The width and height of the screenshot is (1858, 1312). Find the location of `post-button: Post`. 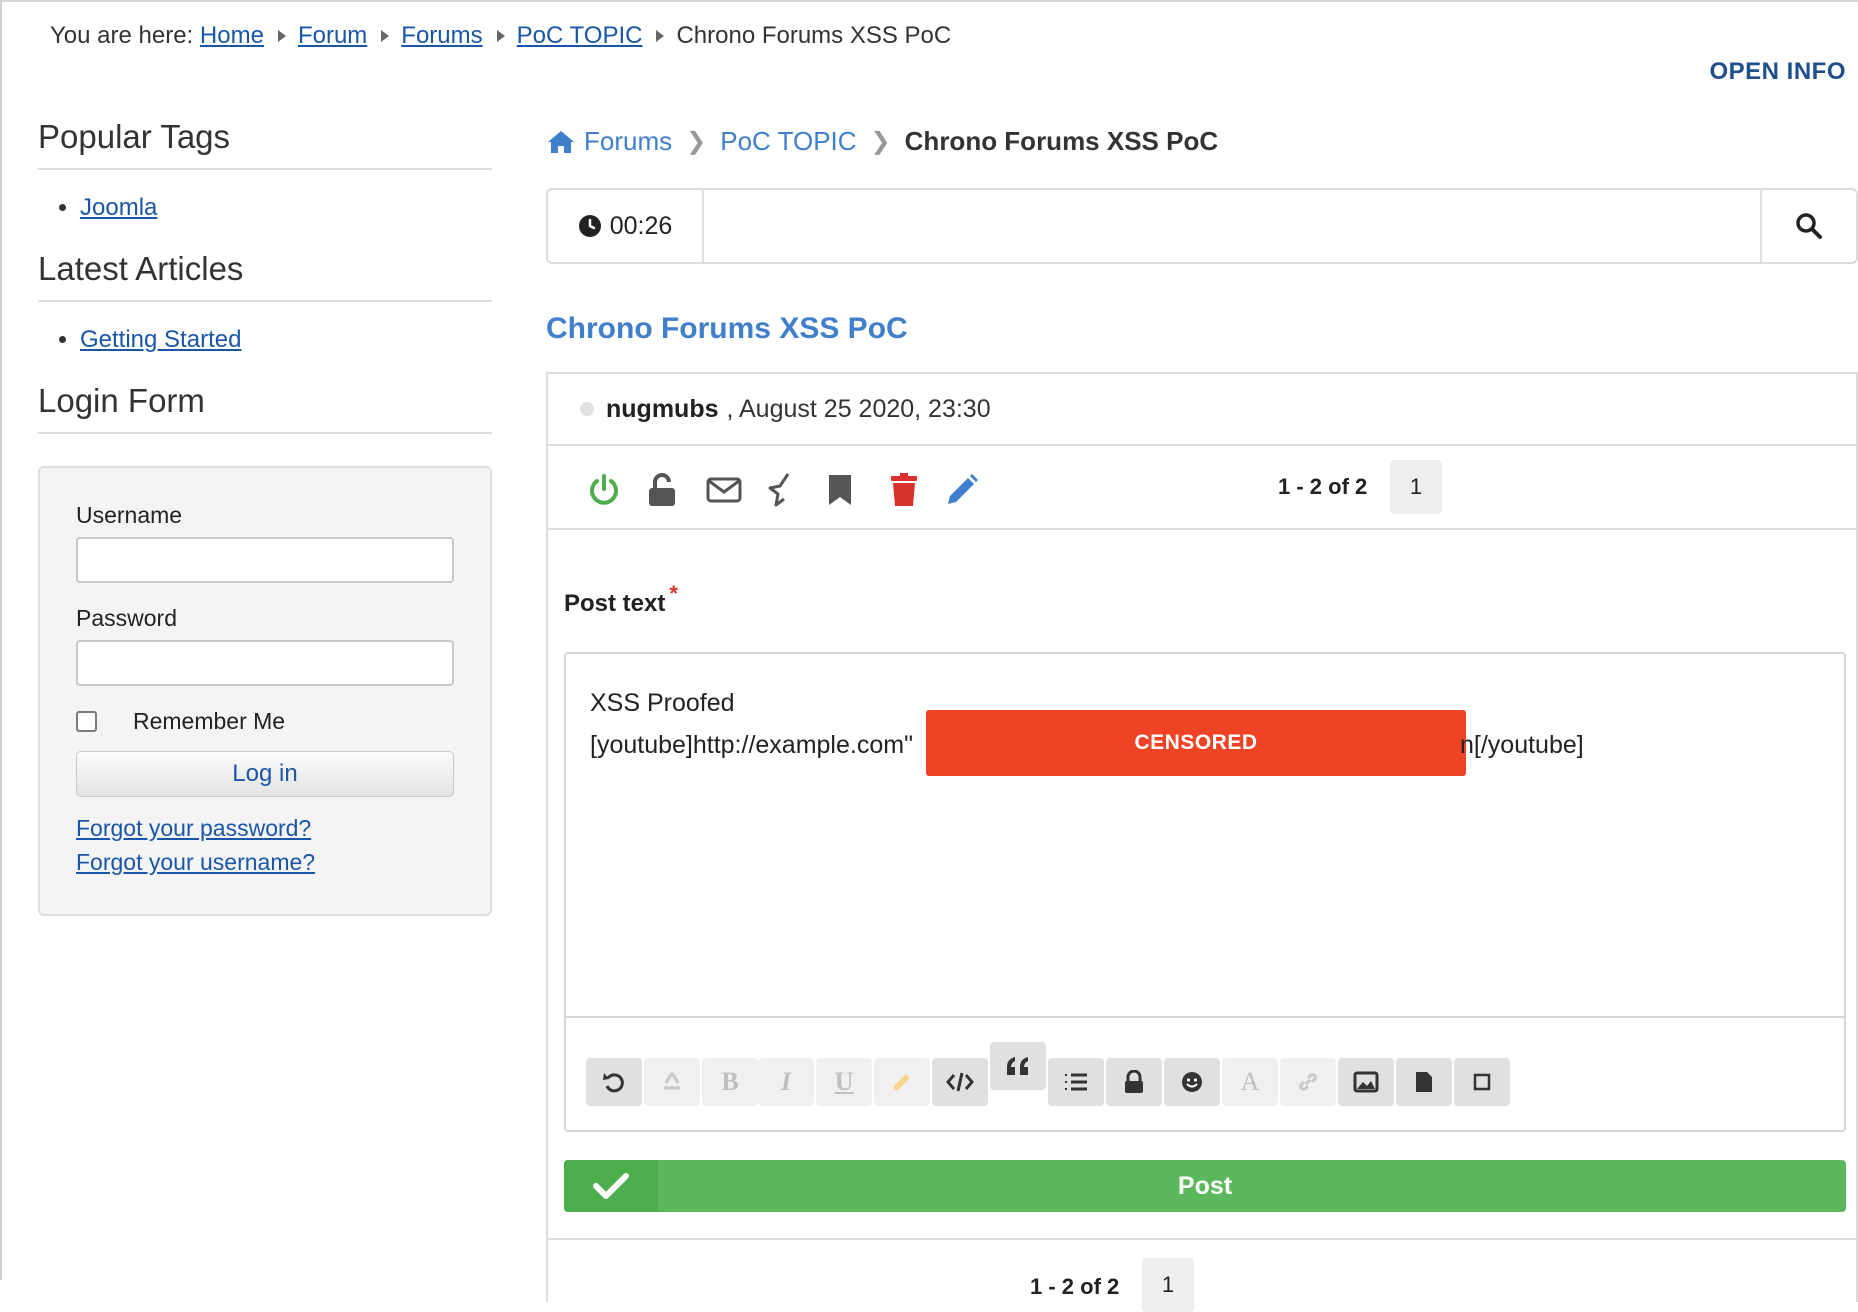

post-button: Post is located at coordinates (1205, 1186).